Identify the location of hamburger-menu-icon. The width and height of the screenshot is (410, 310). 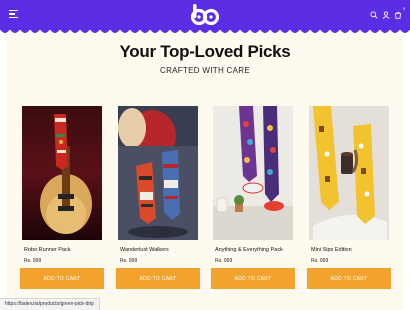
(13, 14).